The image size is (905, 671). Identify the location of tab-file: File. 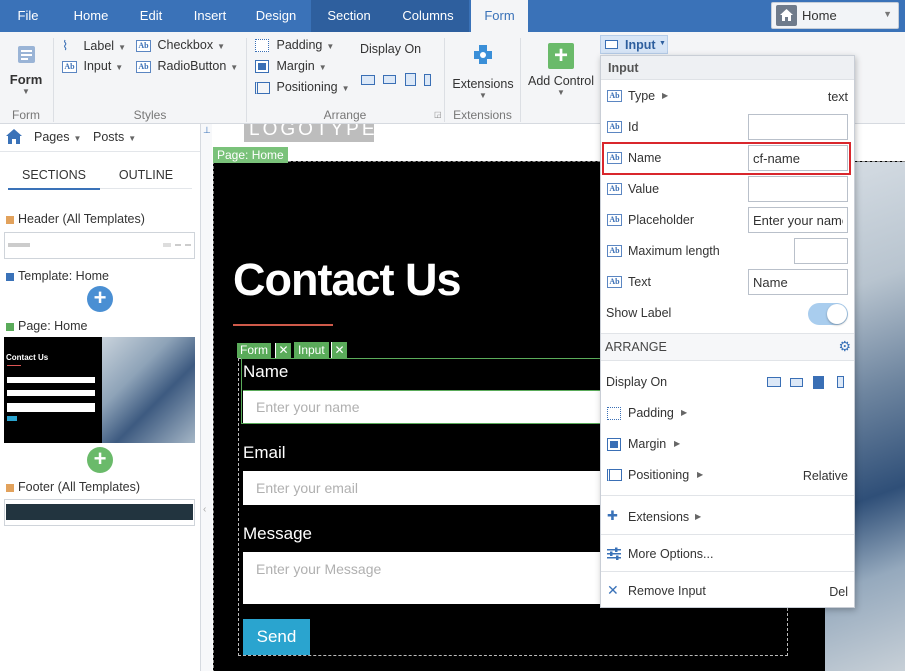
(28, 16).